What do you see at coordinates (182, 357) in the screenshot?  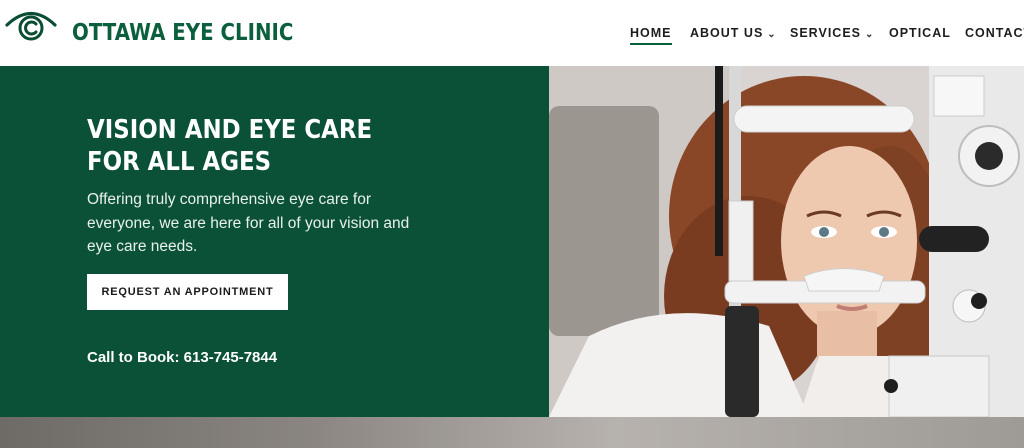 I see `call-to-book-phone: Call to Book: 613-745-7844` at bounding box center [182, 357].